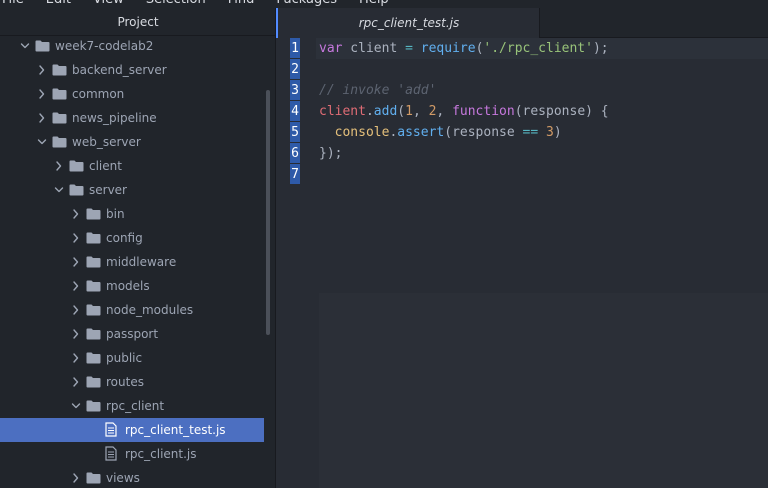 Image resolution: width=768 pixels, height=488 pixels. Describe the element at coordinates (241, 4) in the screenshot. I see `menu-item-find: Find` at that location.